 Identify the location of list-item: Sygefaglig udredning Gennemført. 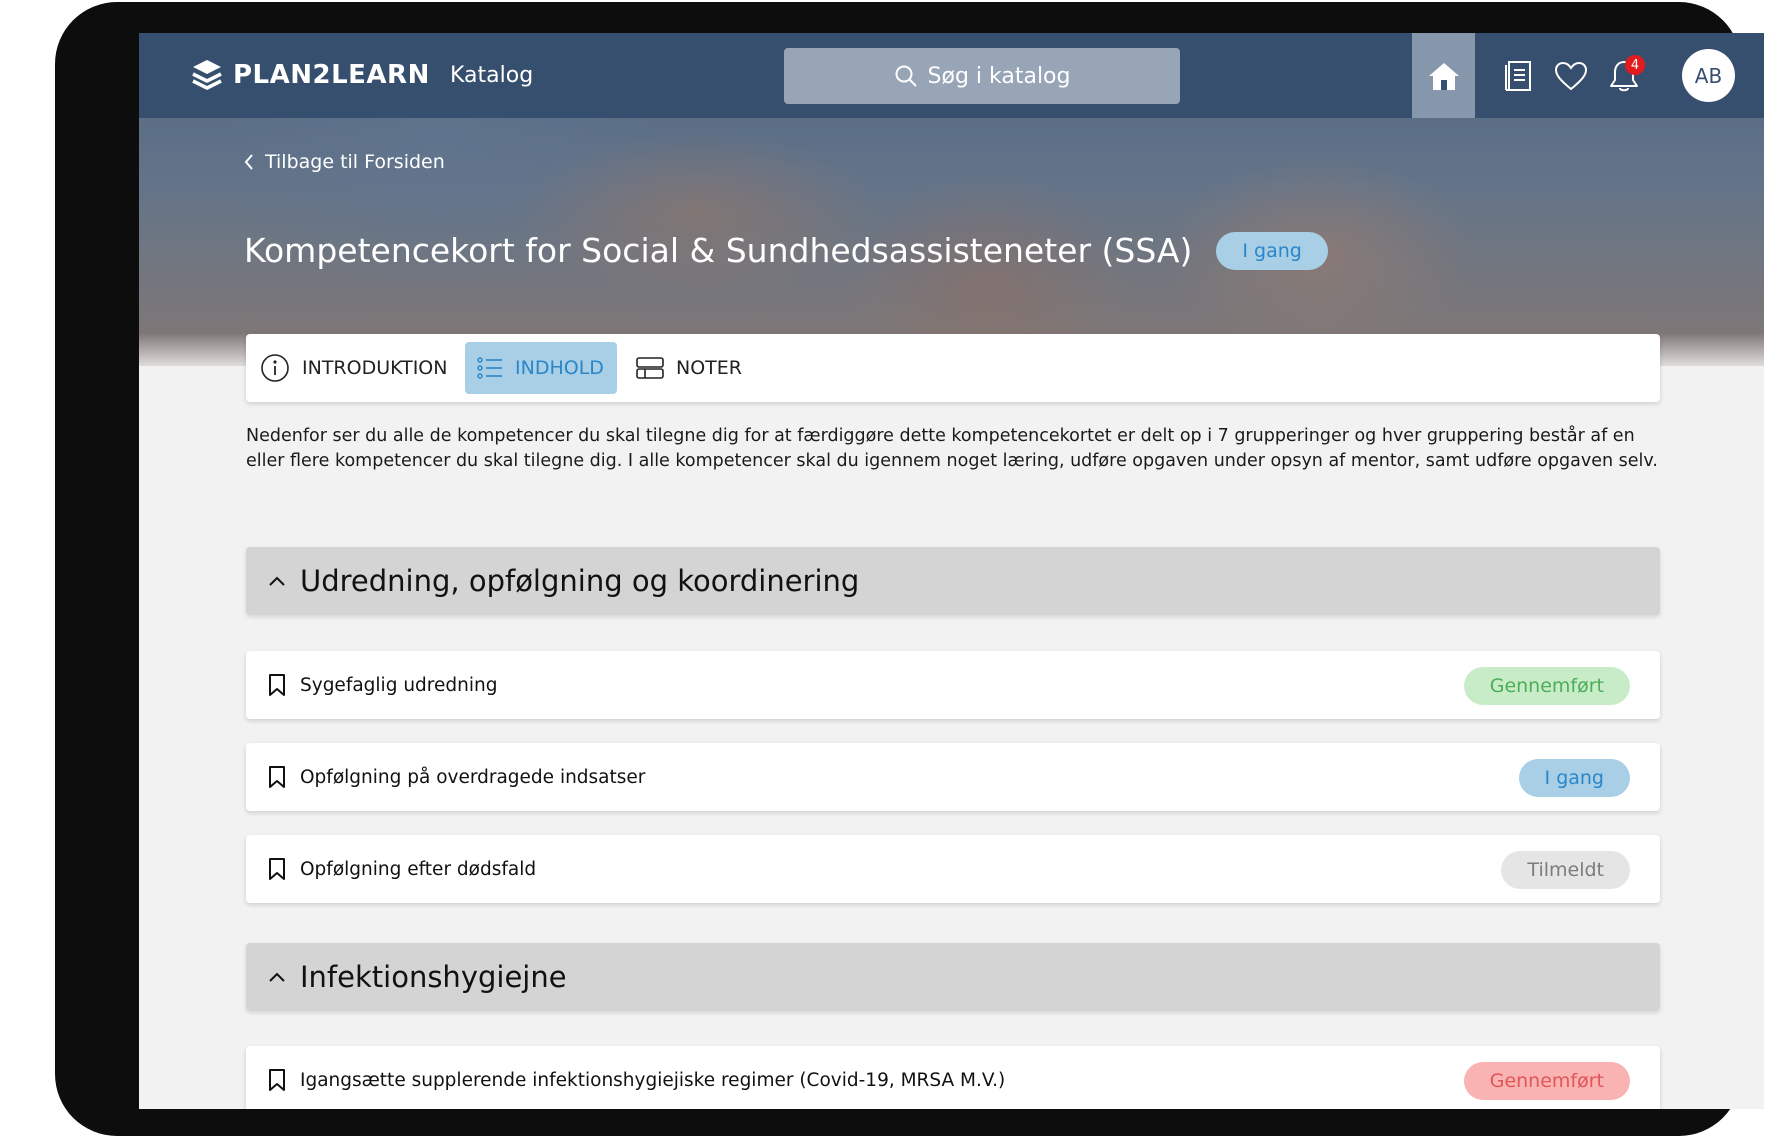
(953, 685).